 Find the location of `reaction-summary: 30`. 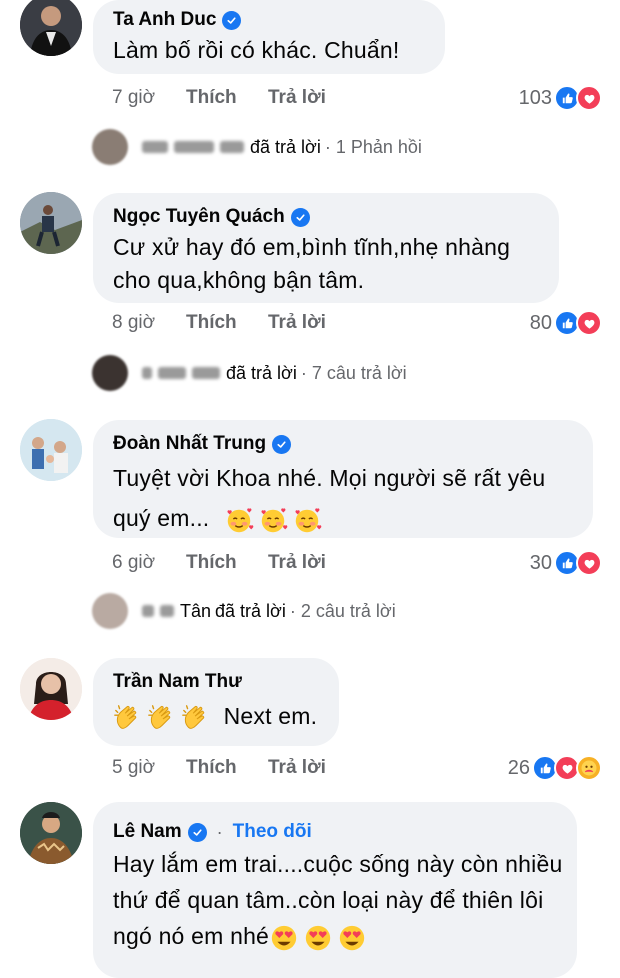

reaction-summary: 30 is located at coordinates (566, 563).